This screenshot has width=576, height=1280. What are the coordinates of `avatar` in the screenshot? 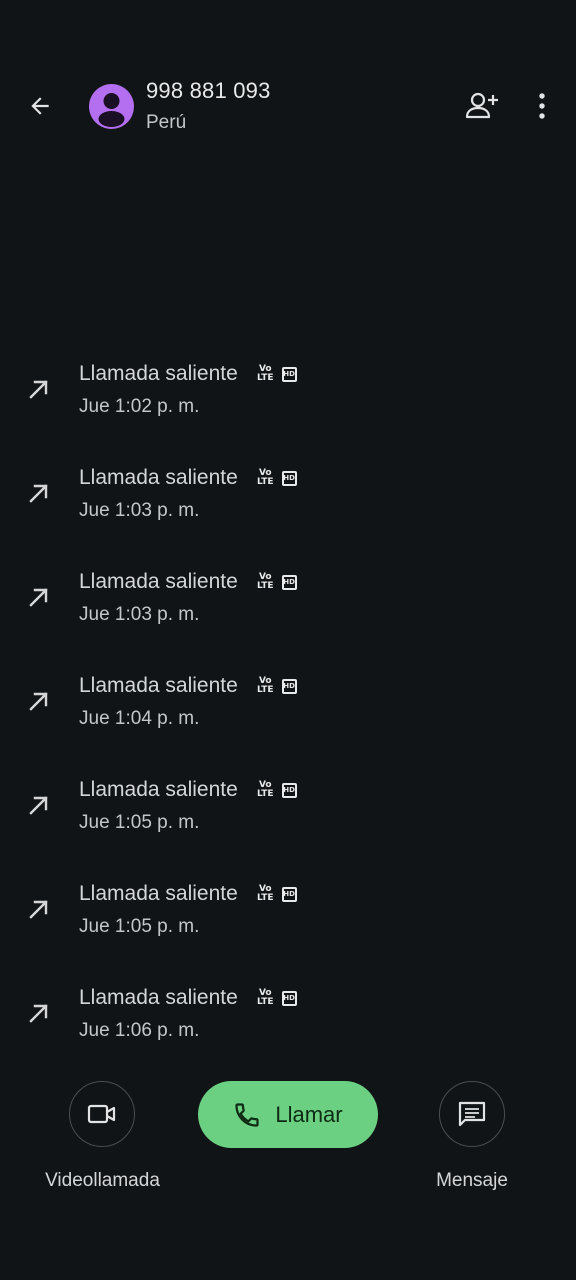 It's located at (111, 106).